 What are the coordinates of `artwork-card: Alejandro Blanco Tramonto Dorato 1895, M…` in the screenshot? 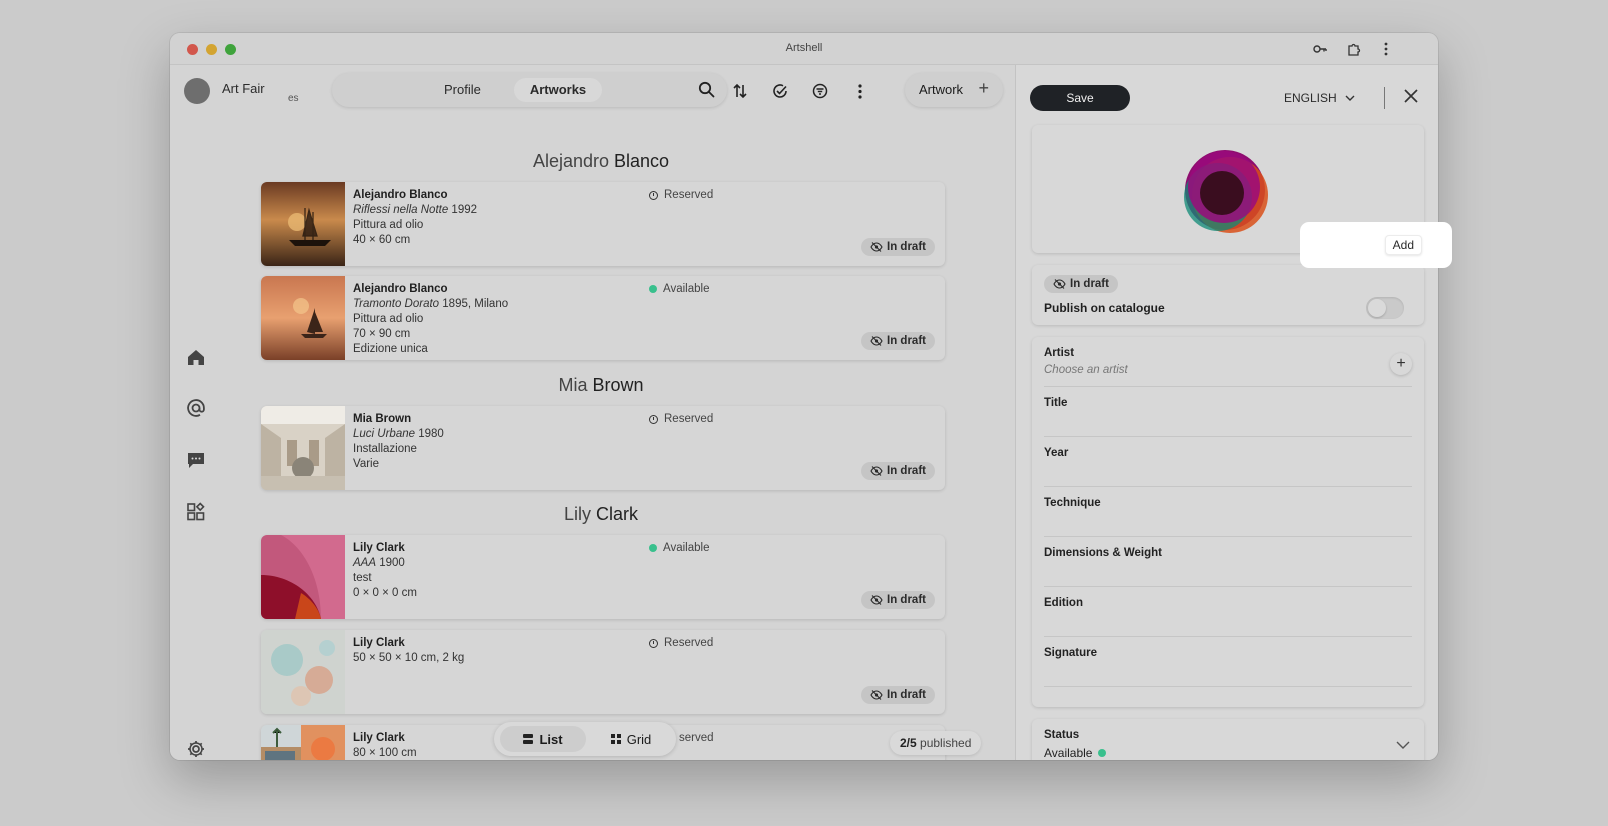 It's located at (603, 318).